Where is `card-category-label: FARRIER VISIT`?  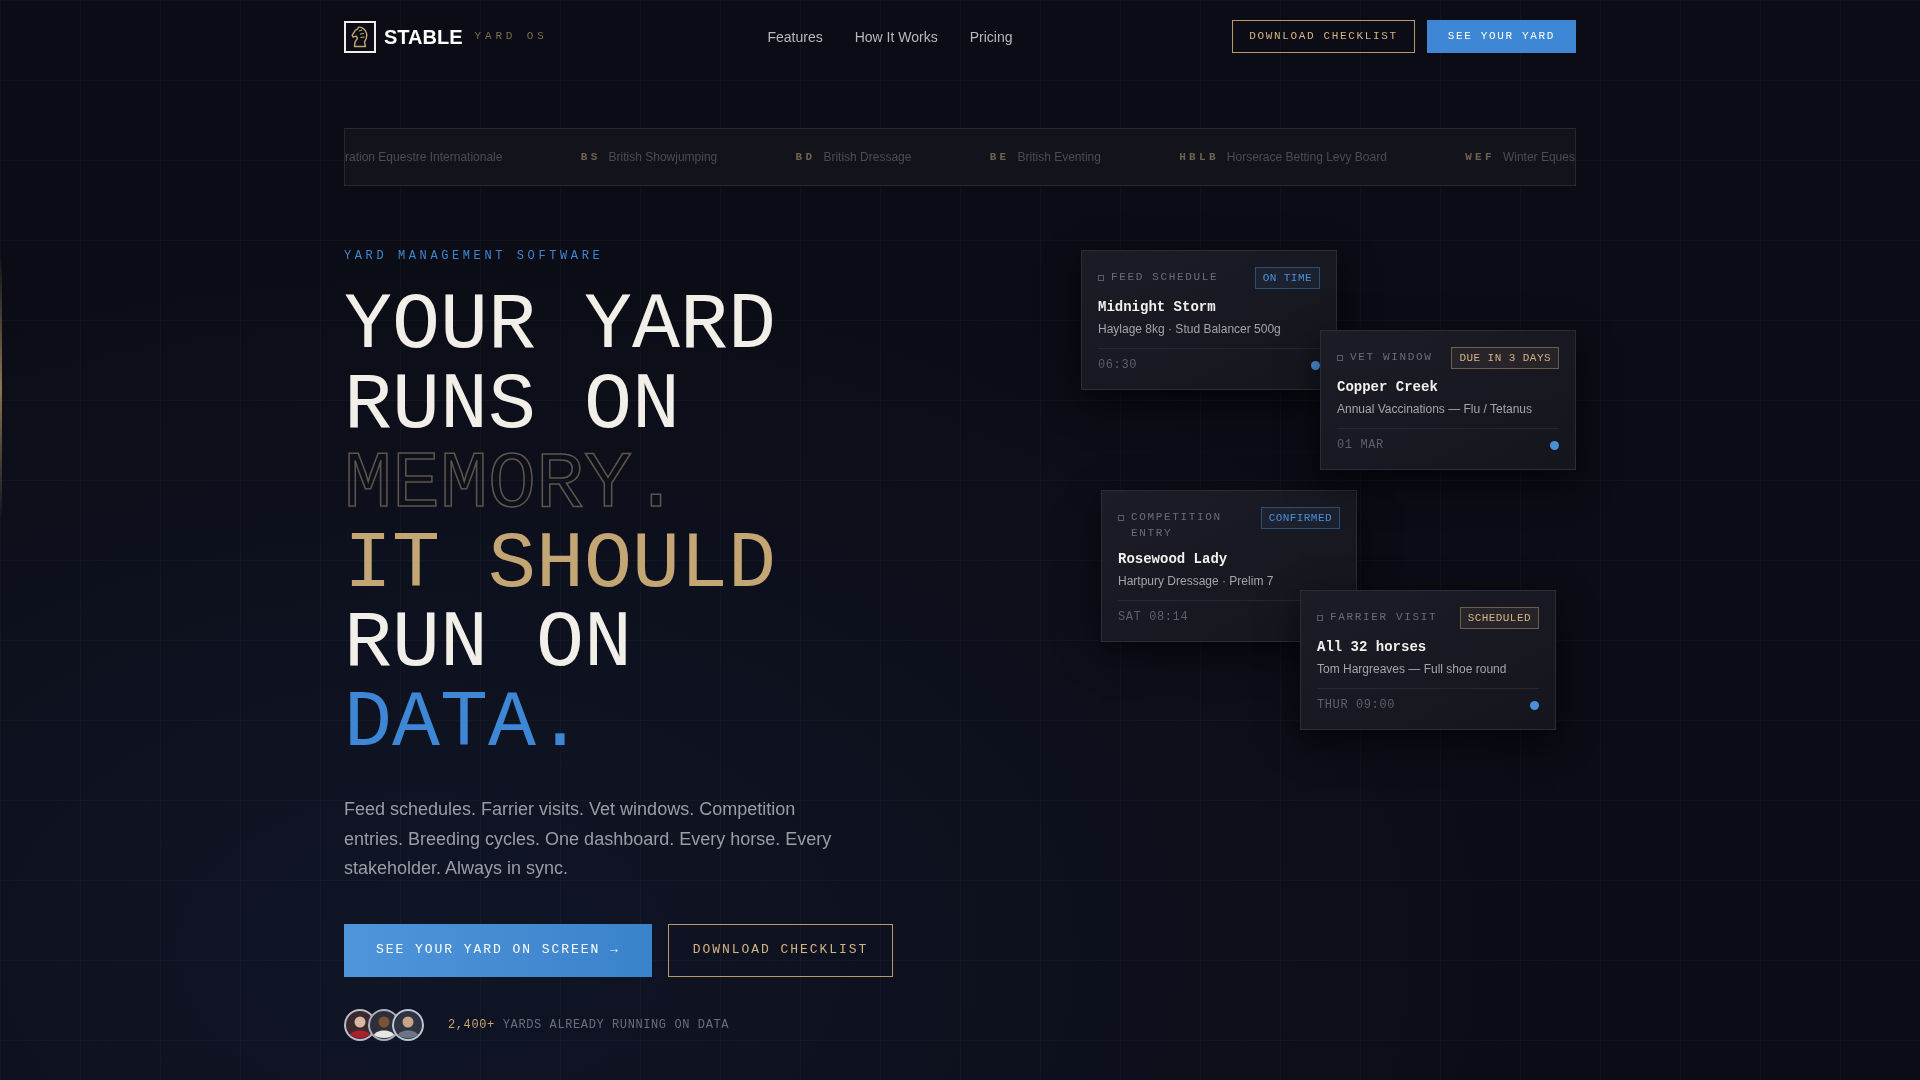
card-category-label: FARRIER VISIT is located at coordinates (1384, 617).